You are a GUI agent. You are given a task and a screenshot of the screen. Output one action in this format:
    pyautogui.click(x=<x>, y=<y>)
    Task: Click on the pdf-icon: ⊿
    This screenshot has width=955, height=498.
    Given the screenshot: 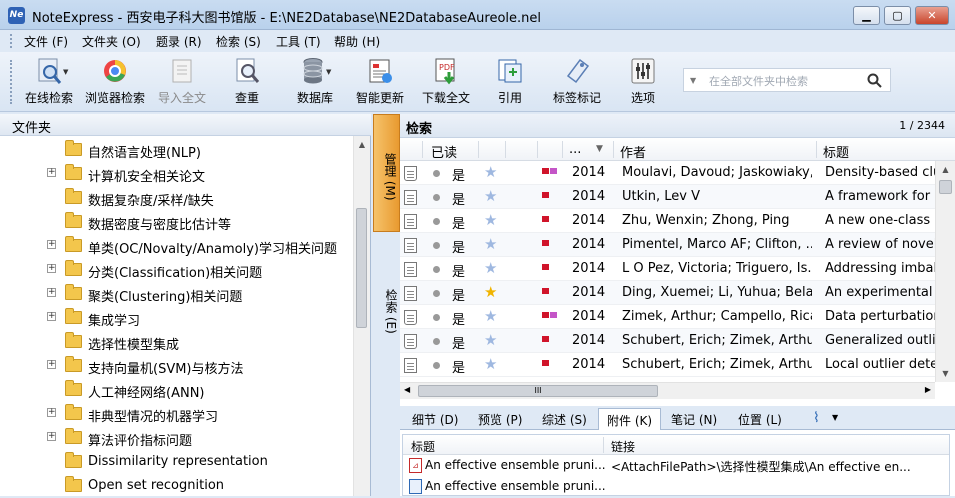 What is the action you would take?
    pyautogui.click(x=415, y=465)
    